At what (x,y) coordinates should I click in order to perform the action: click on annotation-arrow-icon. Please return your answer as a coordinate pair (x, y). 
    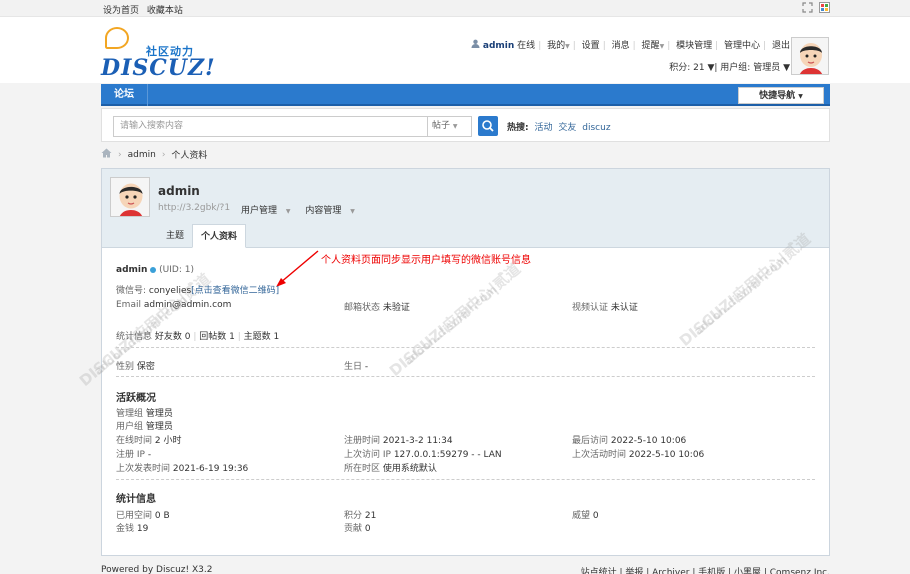
    Looking at the image, I should click on (297, 268).